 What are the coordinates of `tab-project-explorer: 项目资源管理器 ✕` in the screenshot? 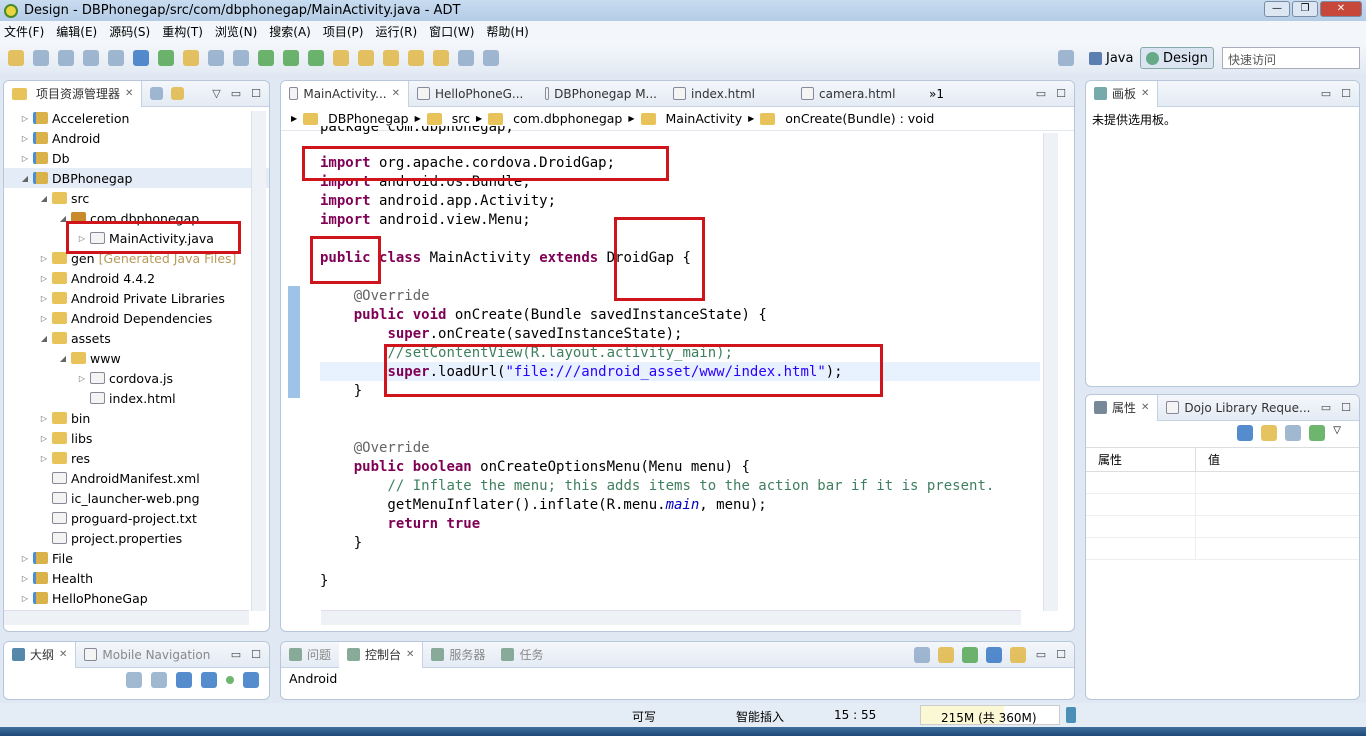 It's located at (73, 94).